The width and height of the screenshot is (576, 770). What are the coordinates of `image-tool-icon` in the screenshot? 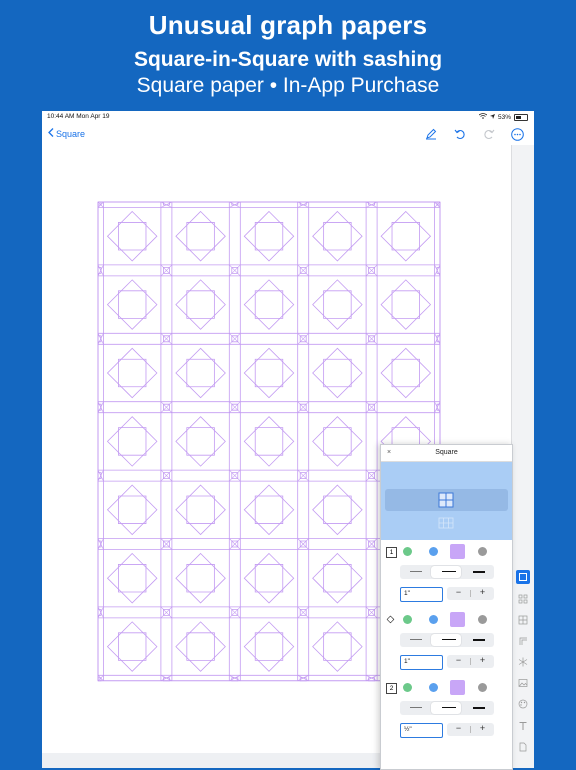 It's located at (523, 683).